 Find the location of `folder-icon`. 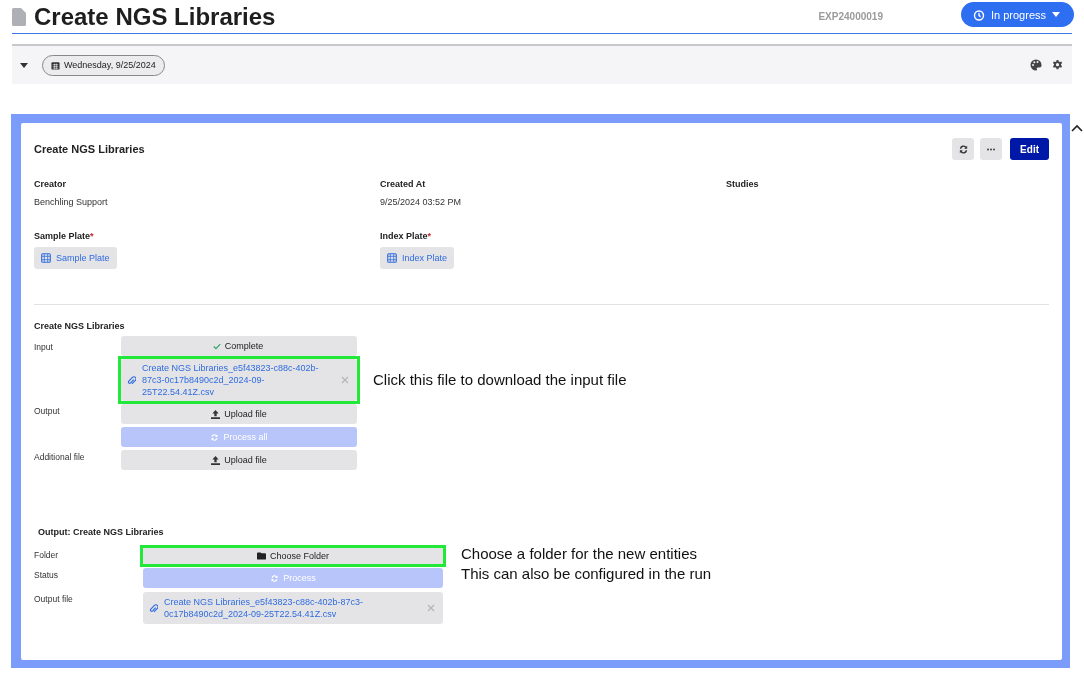

folder-icon is located at coordinates (261, 556).